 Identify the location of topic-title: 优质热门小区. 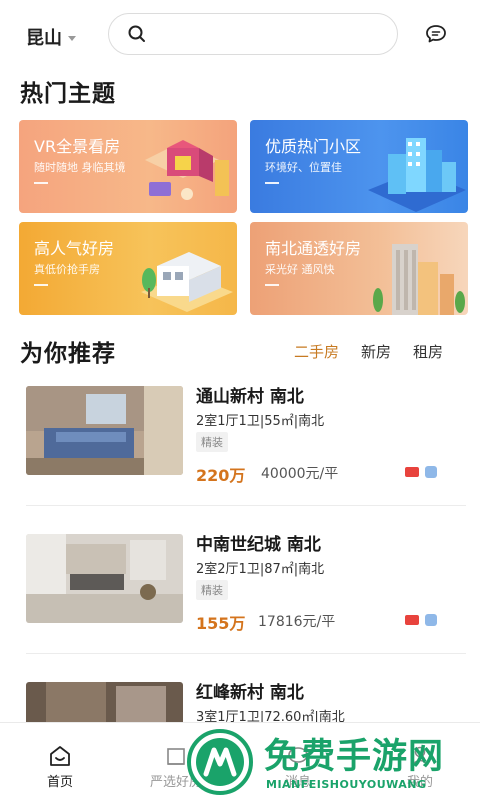
(313, 146).